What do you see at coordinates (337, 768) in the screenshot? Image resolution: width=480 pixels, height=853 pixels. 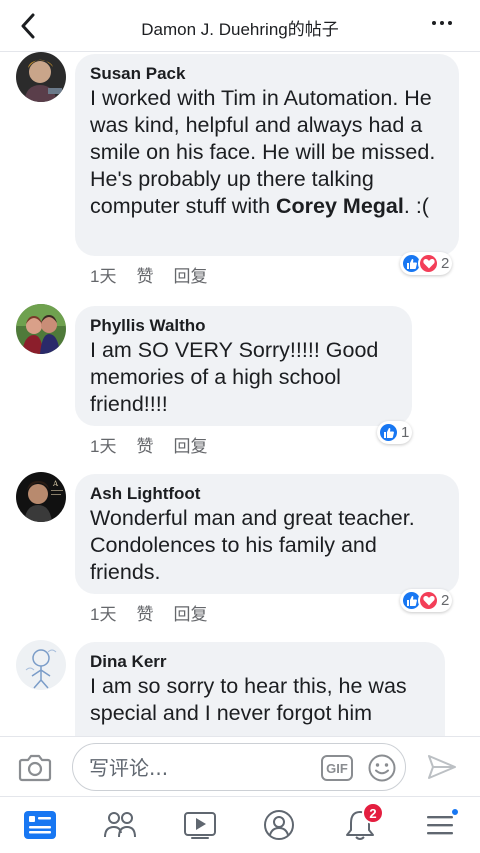 I see `gif-button: GIF` at bounding box center [337, 768].